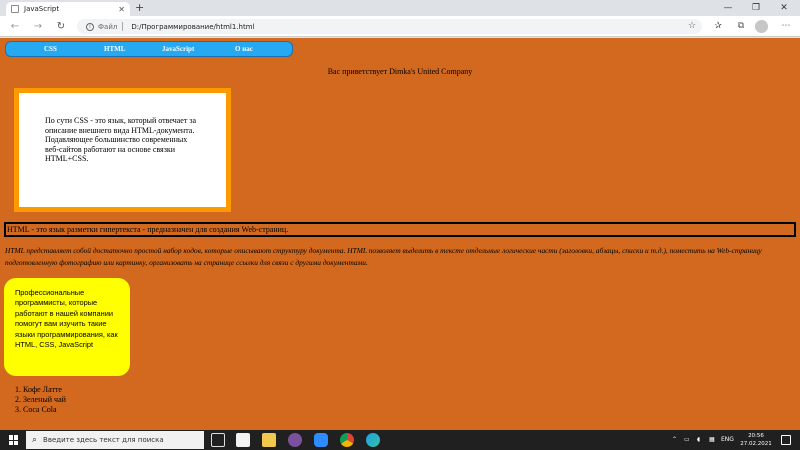 This screenshot has height=450, width=800. What do you see at coordinates (139, 8) in the screenshot?
I see `new-tab-button: +` at bounding box center [139, 8].